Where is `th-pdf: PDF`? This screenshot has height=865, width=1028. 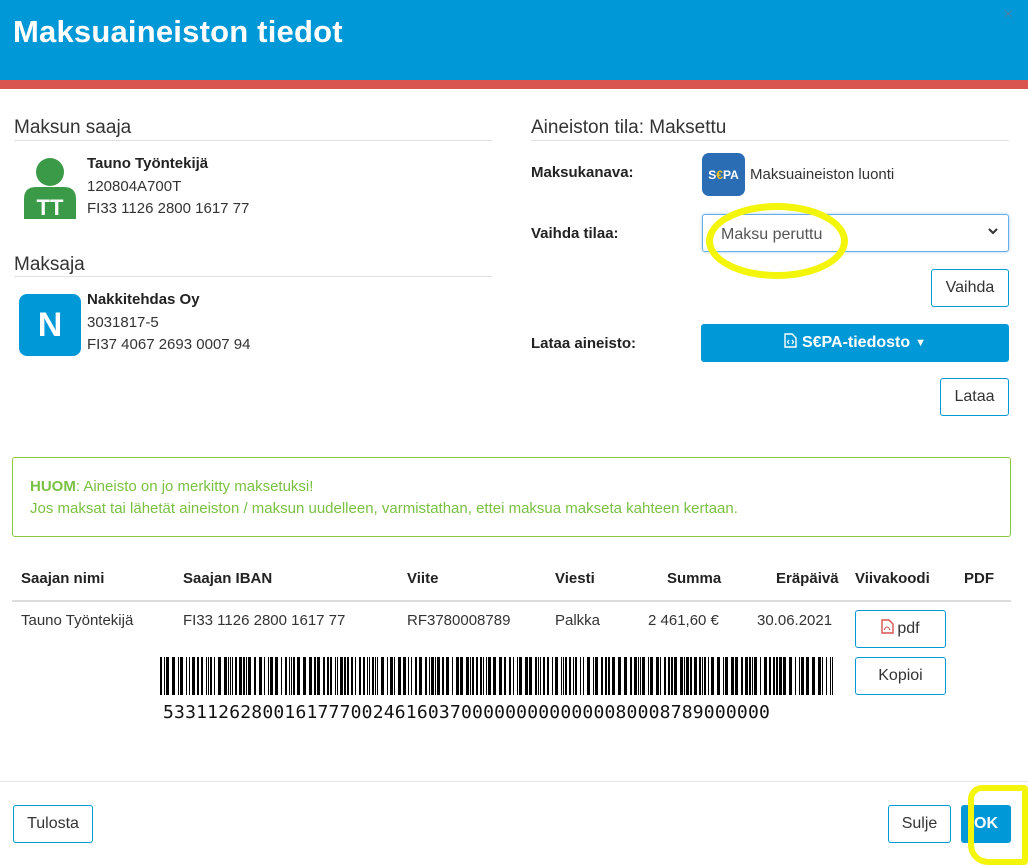 th-pdf: PDF is located at coordinates (979, 578).